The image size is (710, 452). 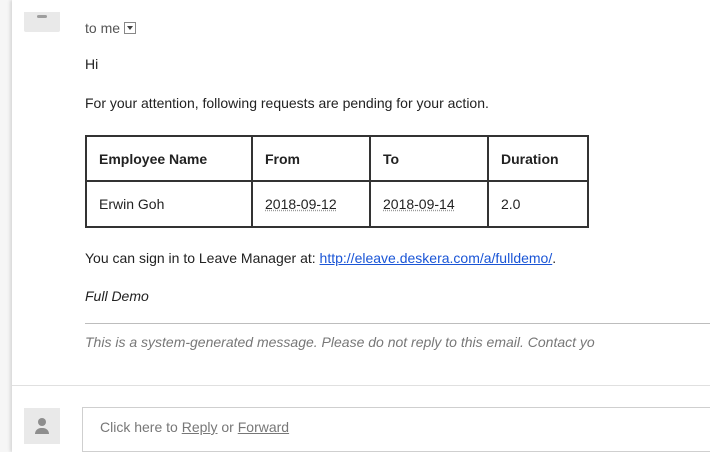 What do you see at coordinates (42, 22) in the screenshot?
I see `sender-avatar` at bounding box center [42, 22].